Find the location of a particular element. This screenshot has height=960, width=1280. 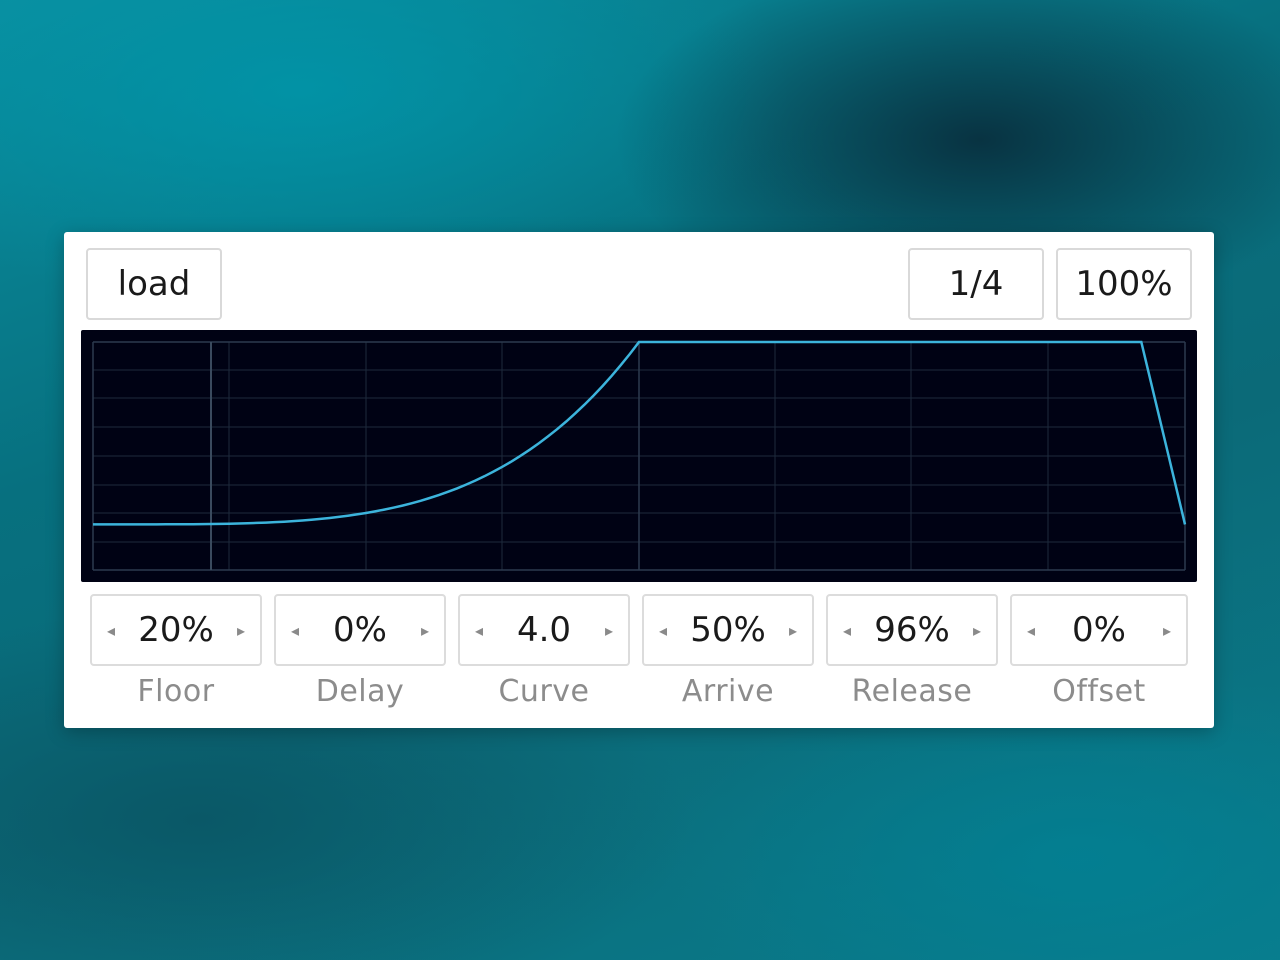

curve-value: 4.0 is located at coordinates (544, 630).